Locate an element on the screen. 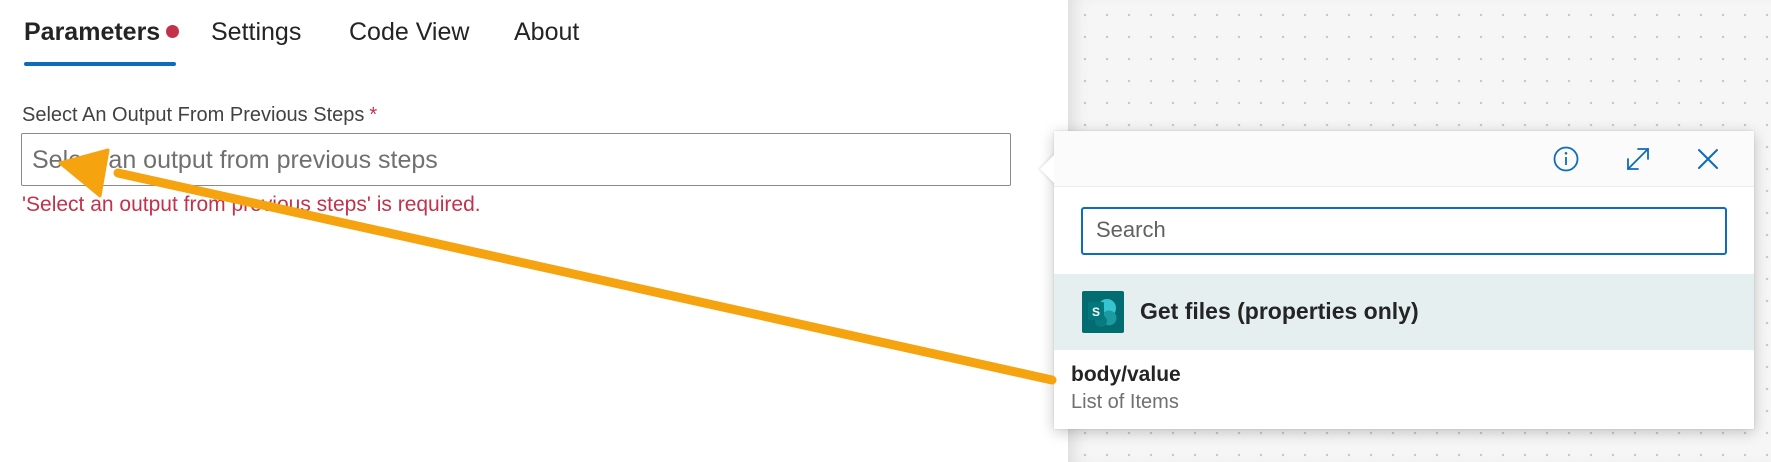 The image size is (1771, 462). active-tab-underline is located at coordinates (100, 64).